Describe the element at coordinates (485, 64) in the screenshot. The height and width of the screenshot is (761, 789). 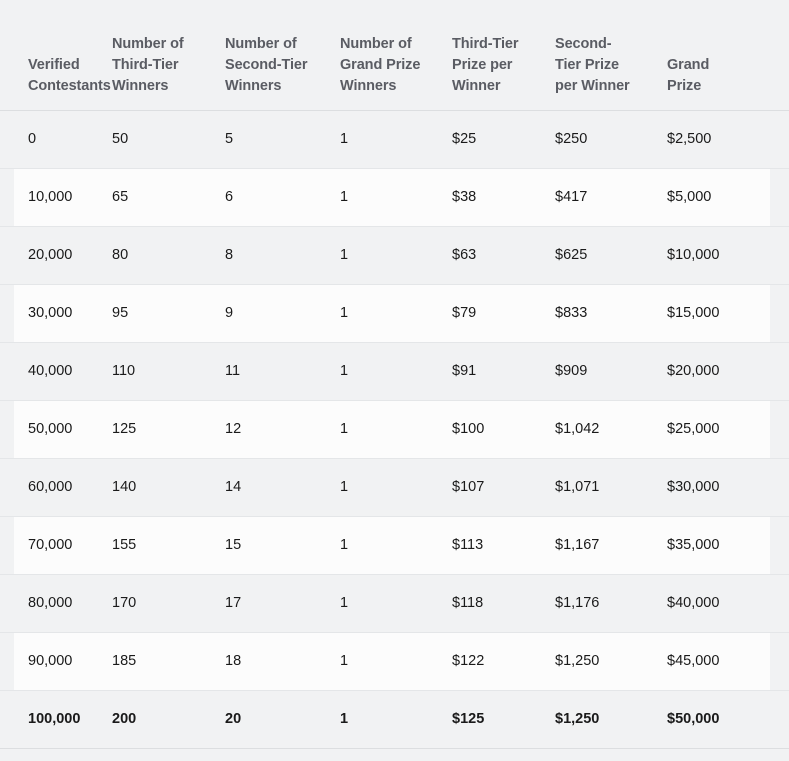
I see `column-header-label: Third-Tier Prize per Winner` at that location.